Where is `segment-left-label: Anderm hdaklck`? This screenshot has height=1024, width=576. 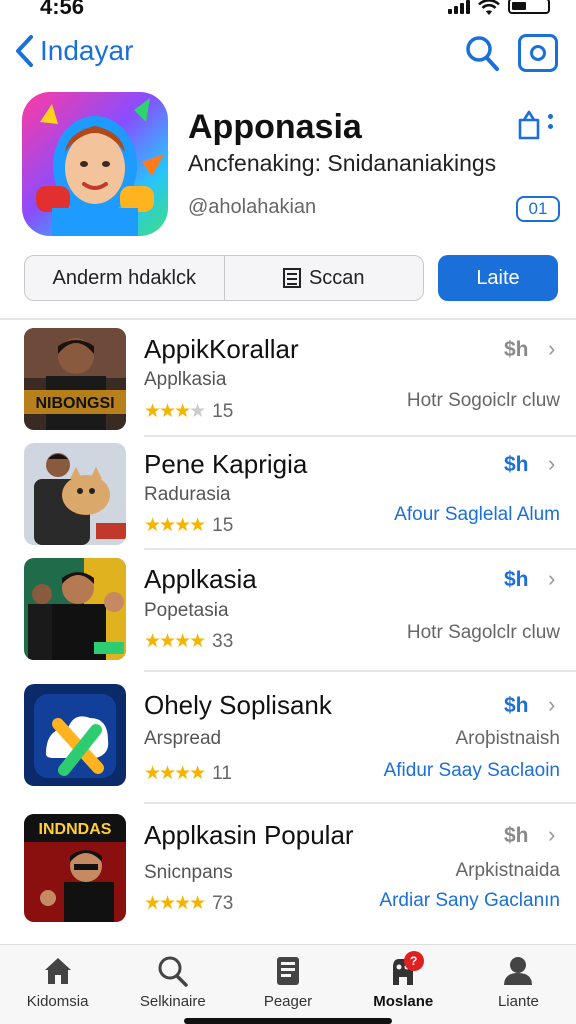 segment-left-label: Anderm hdaklck is located at coordinates (124, 277).